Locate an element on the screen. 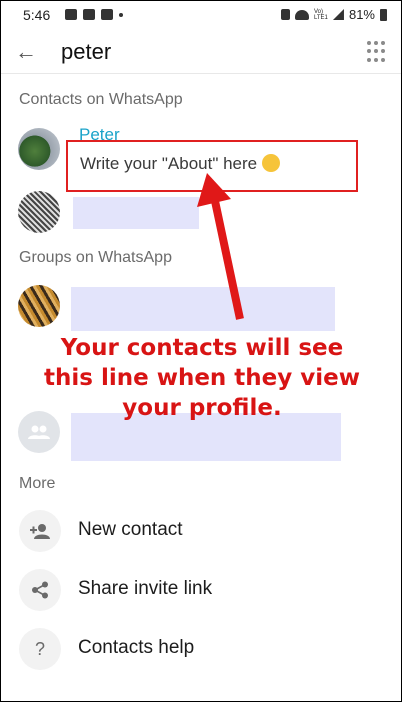 The height and width of the screenshot is (702, 402). share-invite-item: Share invite link is located at coordinates (201, 590).